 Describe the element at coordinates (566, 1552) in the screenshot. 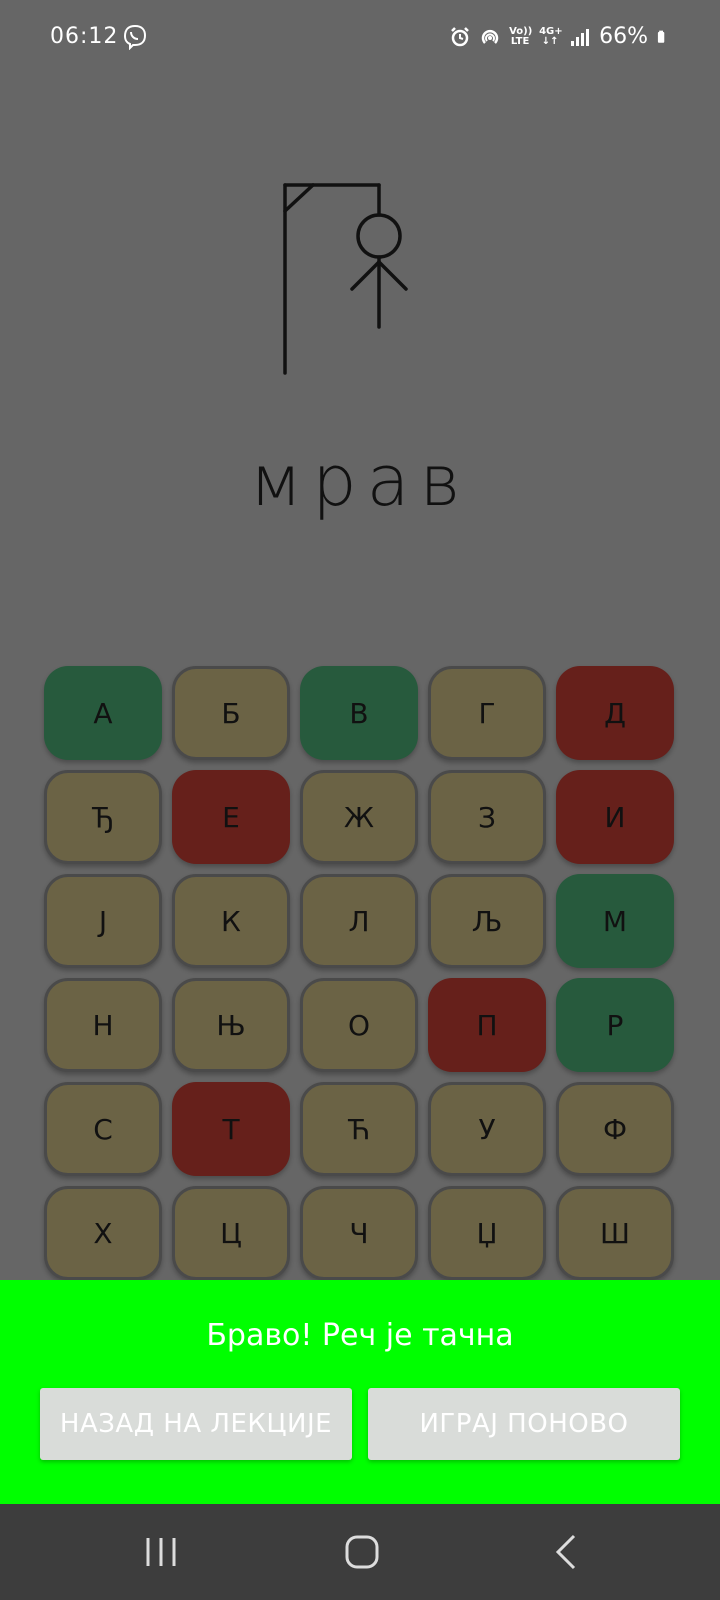

I see `back-icon` at that location.